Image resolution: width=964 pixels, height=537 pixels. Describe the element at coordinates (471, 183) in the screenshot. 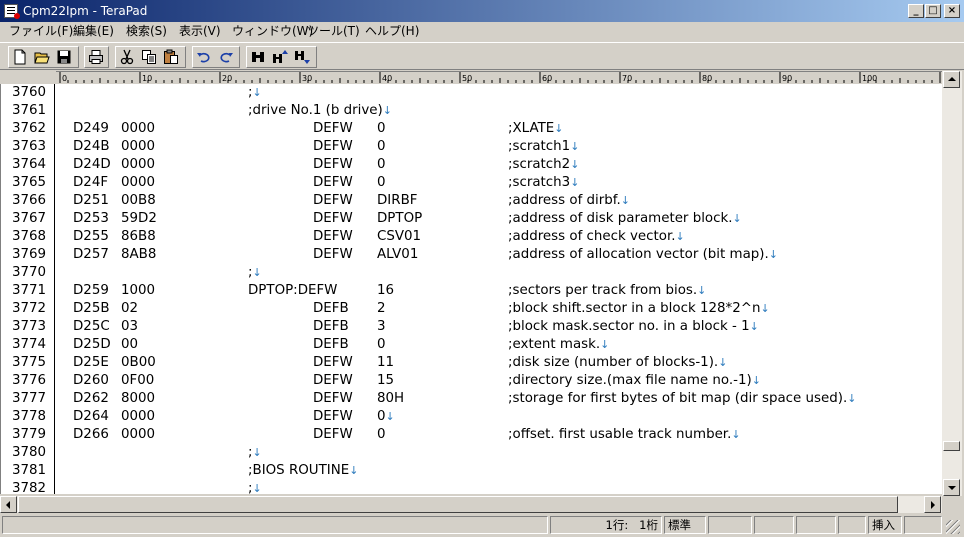

I see `editor-line: 3765 D24F 0000 DEFW 0 ;scratch3↓` at that location.